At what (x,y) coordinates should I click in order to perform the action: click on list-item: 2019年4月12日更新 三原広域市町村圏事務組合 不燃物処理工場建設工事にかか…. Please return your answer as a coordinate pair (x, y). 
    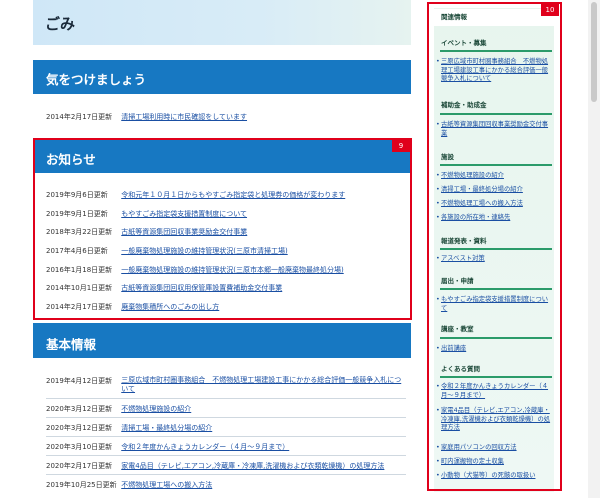
    Looking at the image, I should click on (226, 386).